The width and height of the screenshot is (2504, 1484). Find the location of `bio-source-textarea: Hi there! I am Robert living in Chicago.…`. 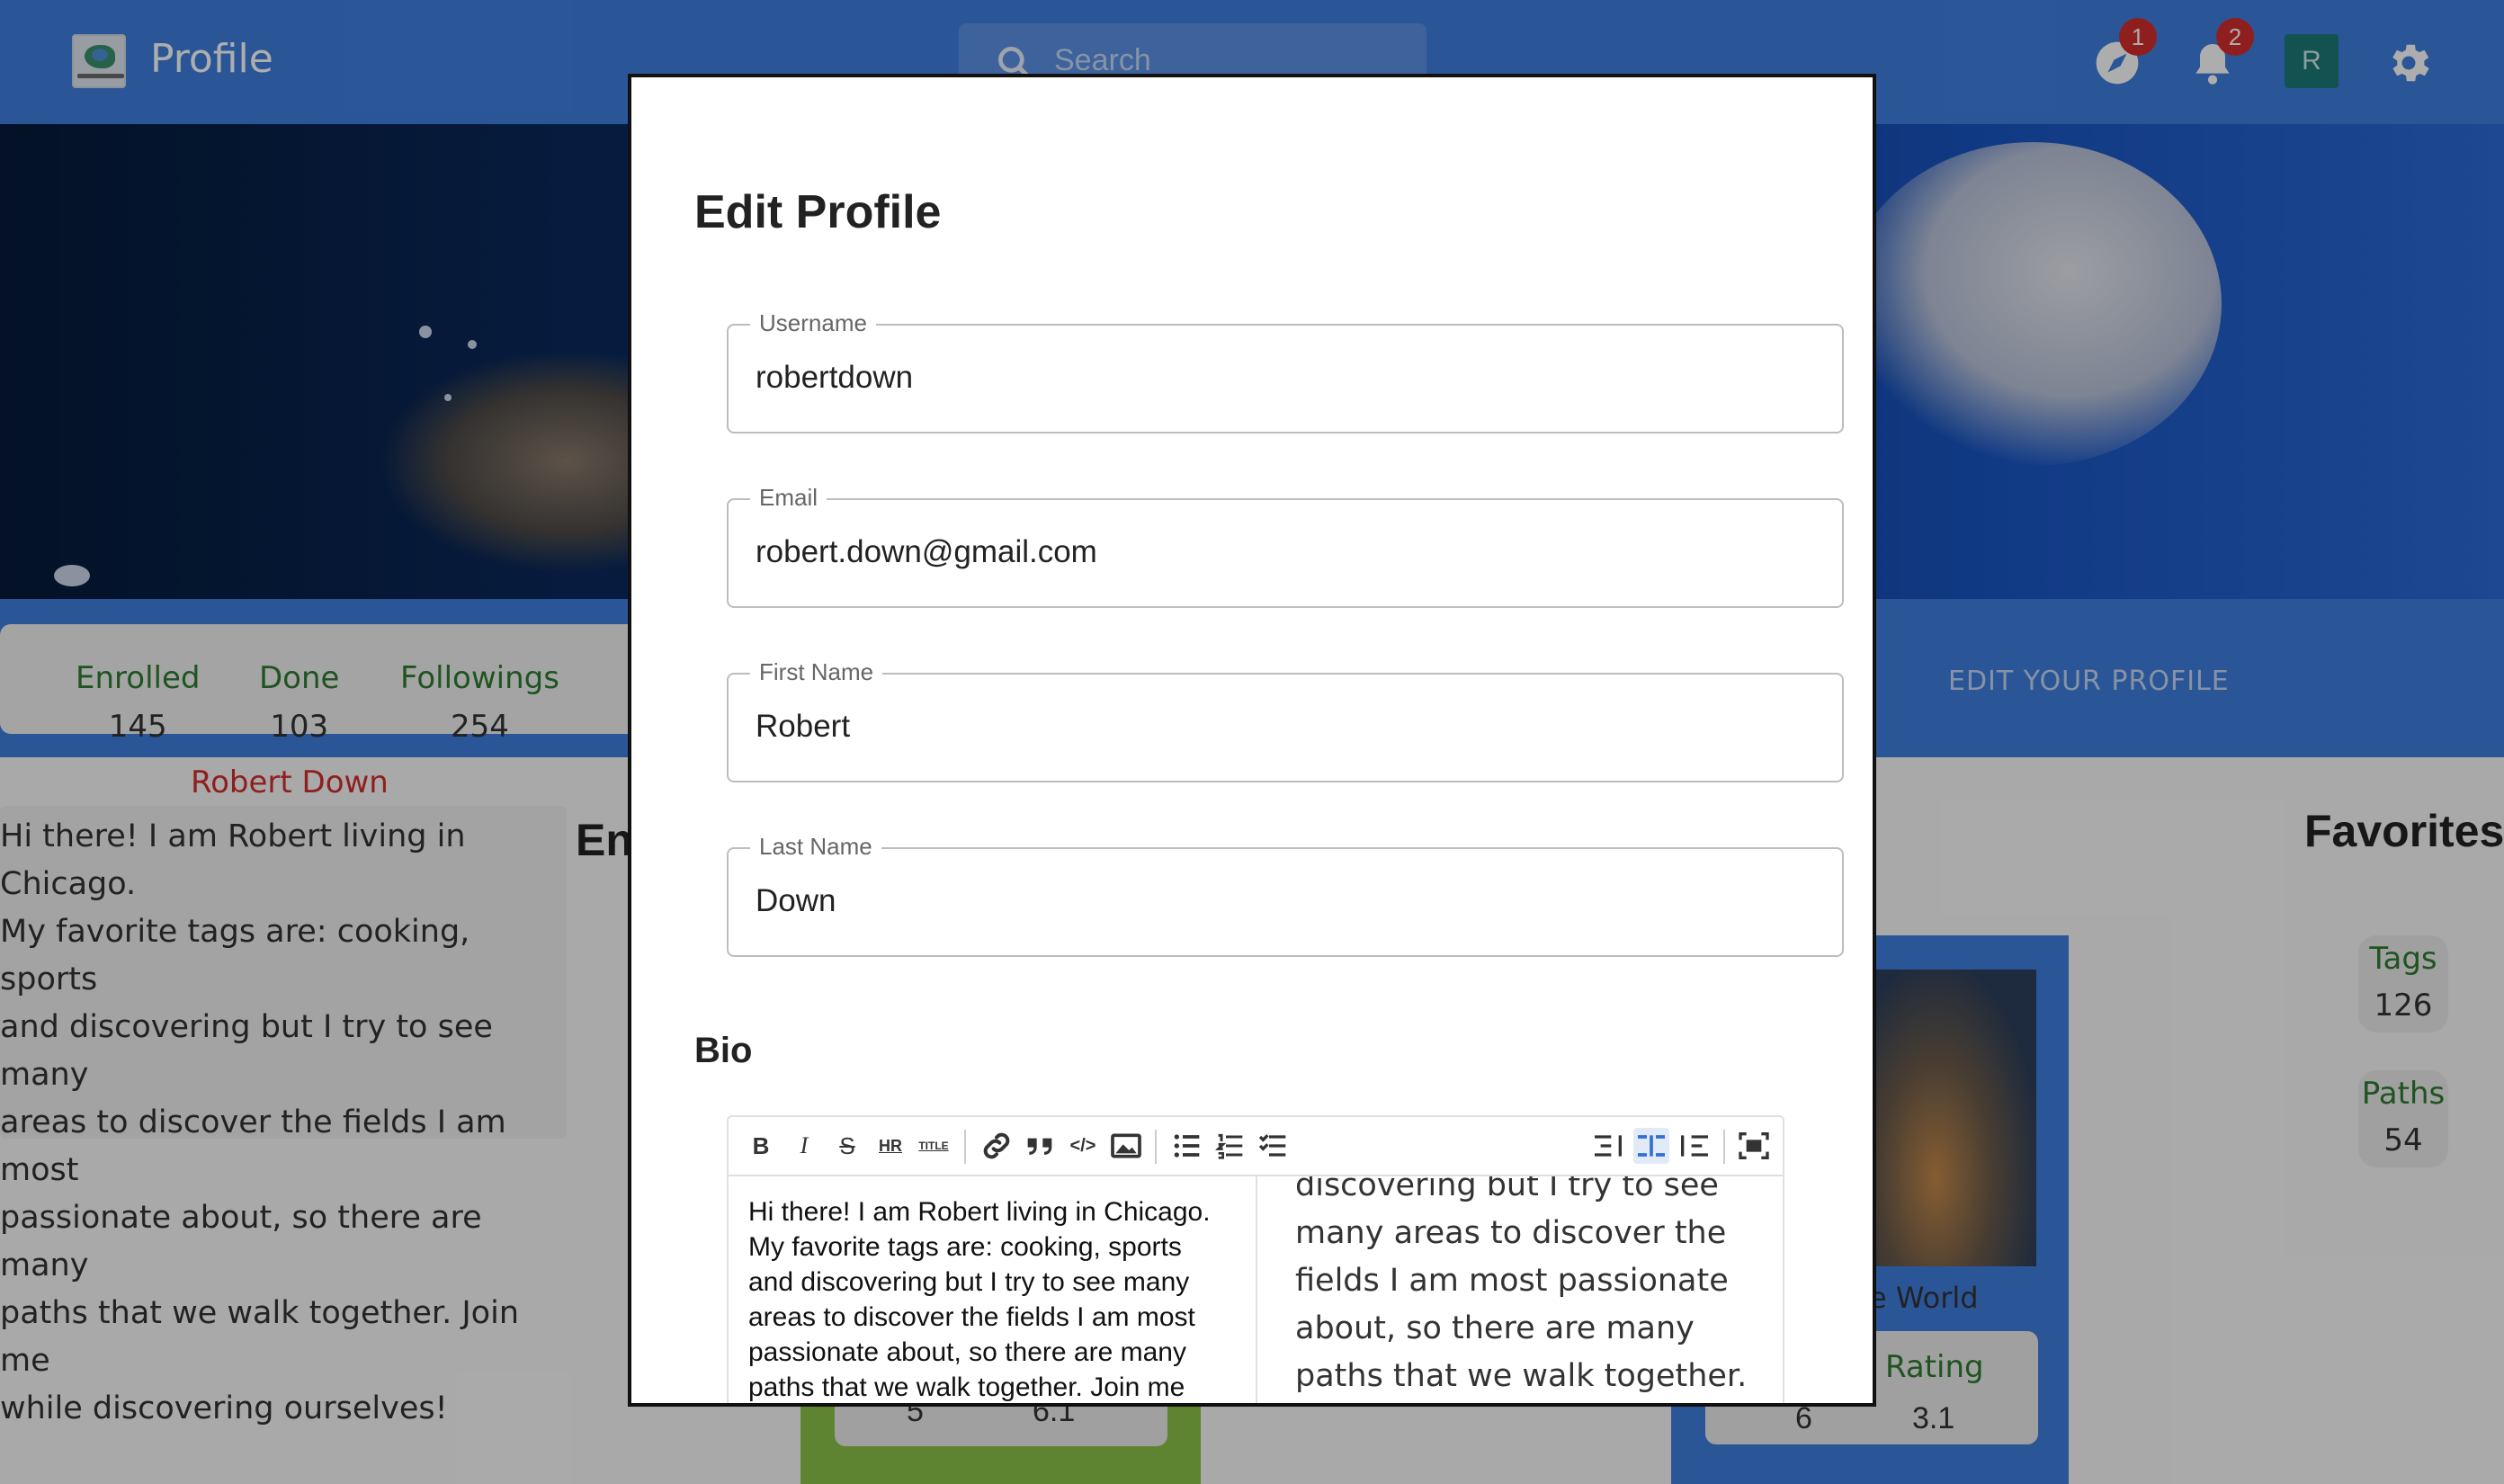

bio-source-textarea: Hi there! I am Robert living in Chicago.… is located at coordinates (993, 1289).